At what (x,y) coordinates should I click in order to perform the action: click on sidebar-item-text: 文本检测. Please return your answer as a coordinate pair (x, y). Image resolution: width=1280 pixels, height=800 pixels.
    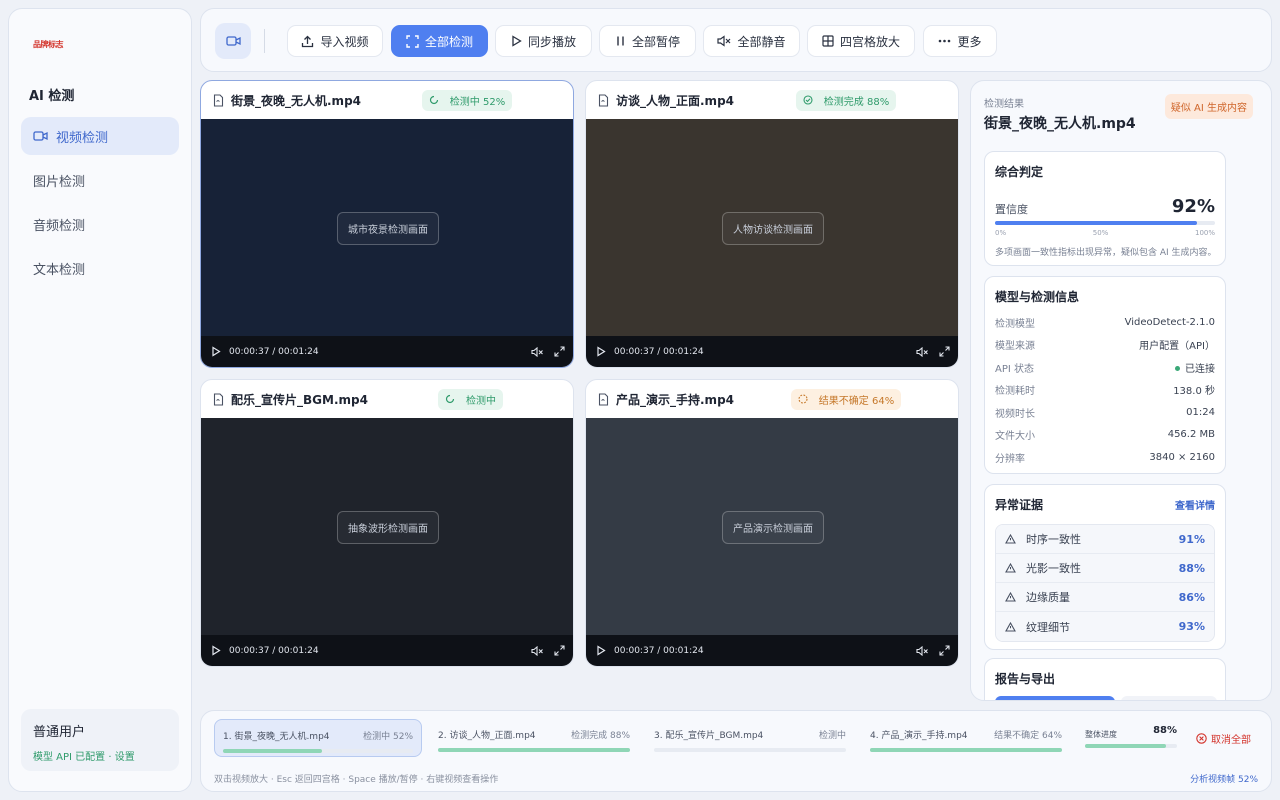
    Looking at the image, I should click on (100, 268).